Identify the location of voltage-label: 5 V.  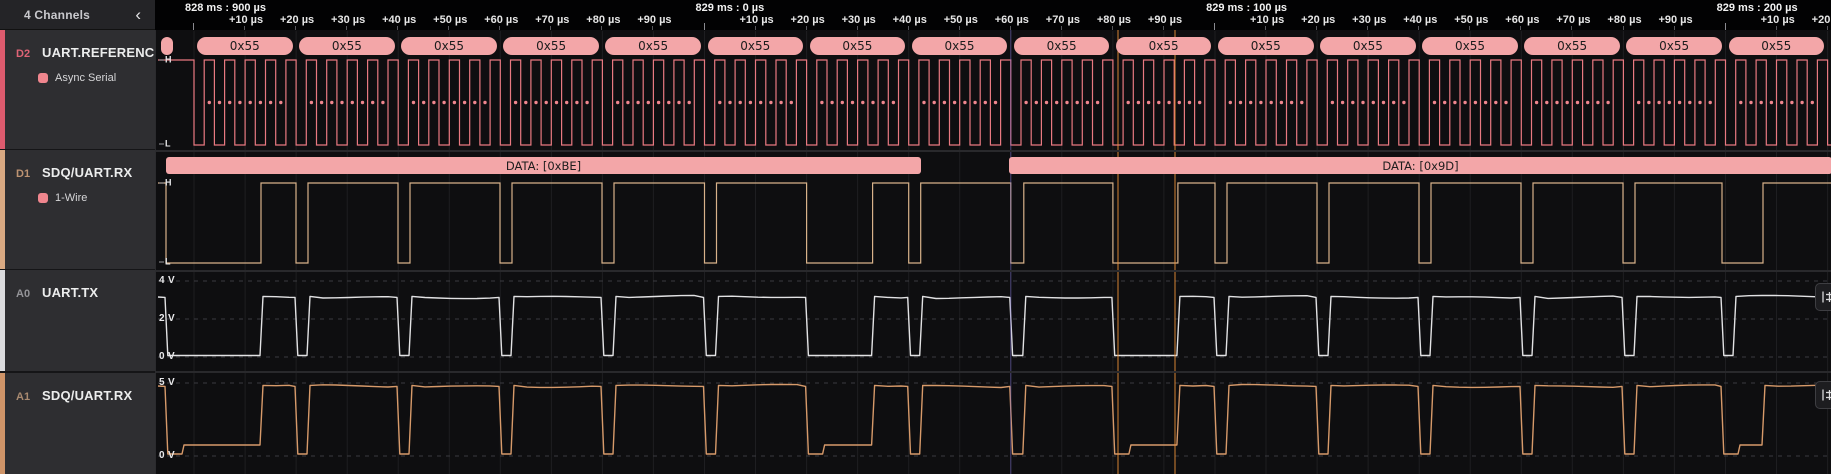
(167, 382).